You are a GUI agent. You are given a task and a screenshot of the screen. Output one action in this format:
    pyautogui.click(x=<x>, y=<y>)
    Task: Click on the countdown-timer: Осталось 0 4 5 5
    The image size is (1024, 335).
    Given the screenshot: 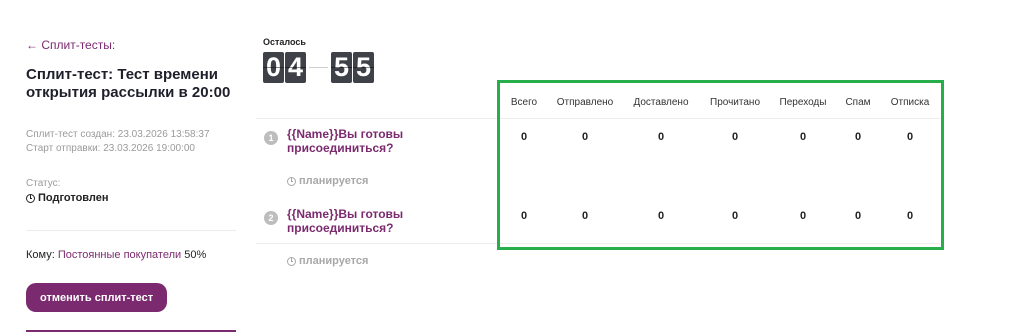 What is the action you would take?
    pyautogui.click(x=318, y=60)
    